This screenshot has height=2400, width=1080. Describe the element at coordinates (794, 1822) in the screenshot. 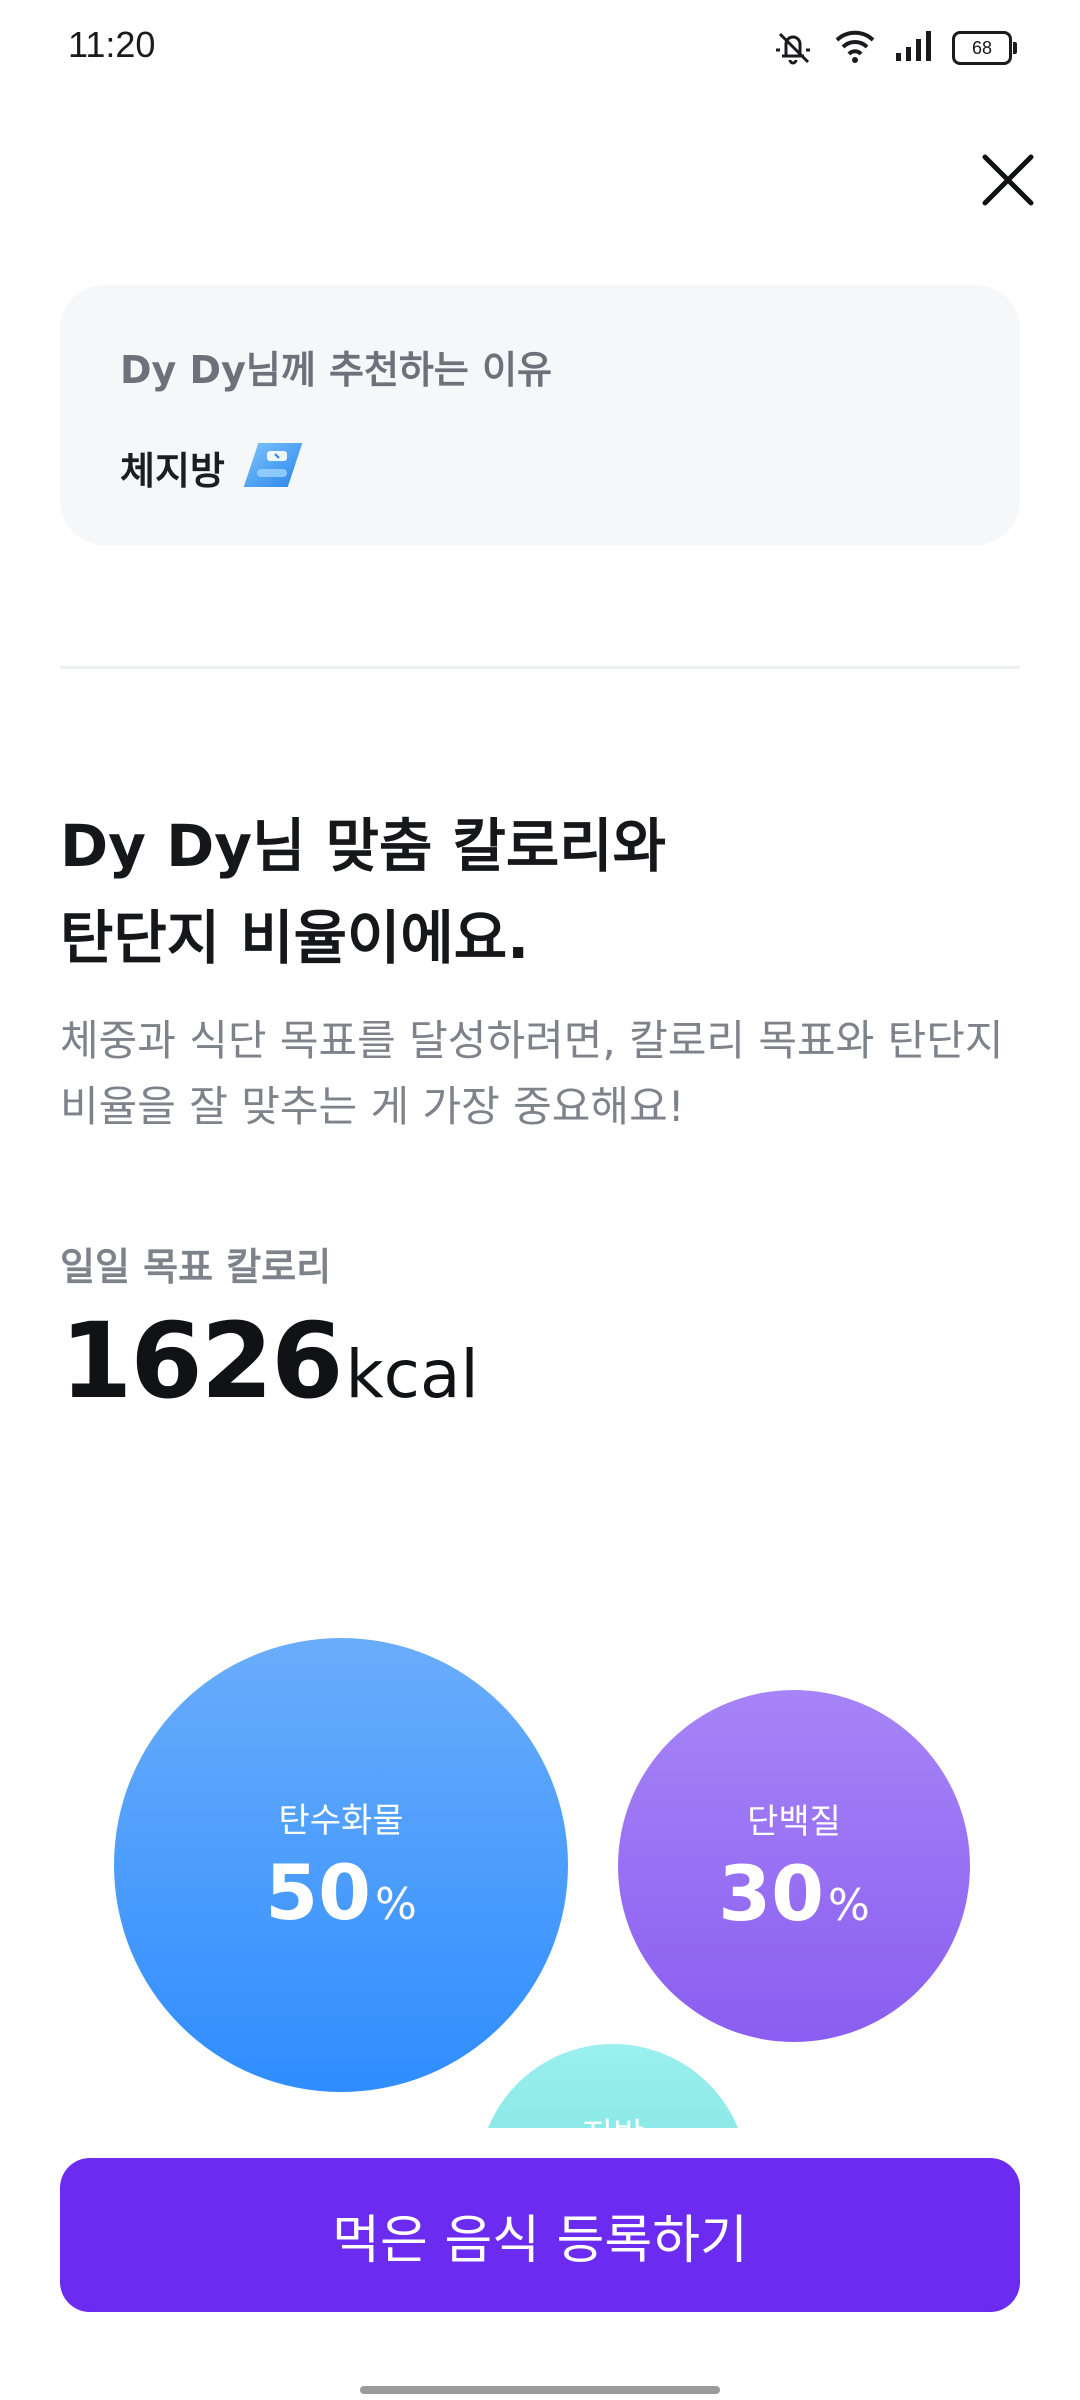

I see `bubble-label: 단백질` at that location.